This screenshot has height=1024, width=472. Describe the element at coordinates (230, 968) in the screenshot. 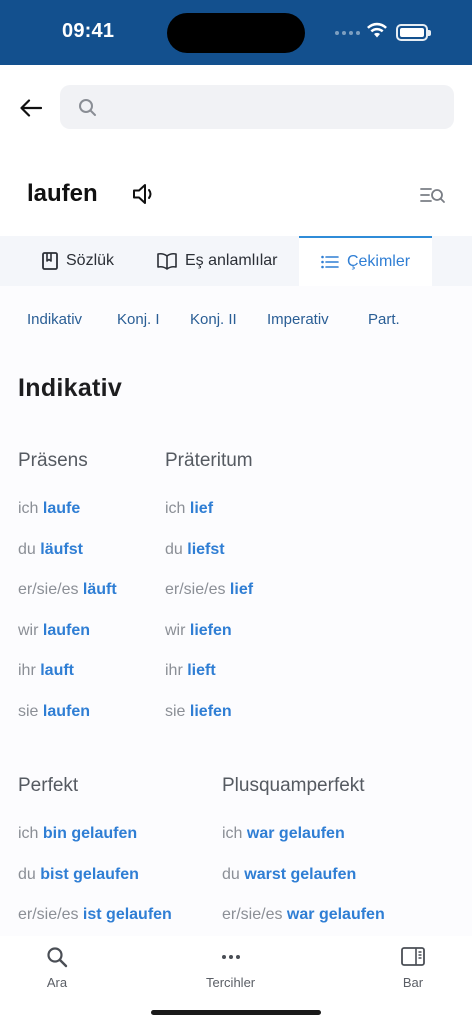

I see `nav-preferences: Tercihler` at that location.